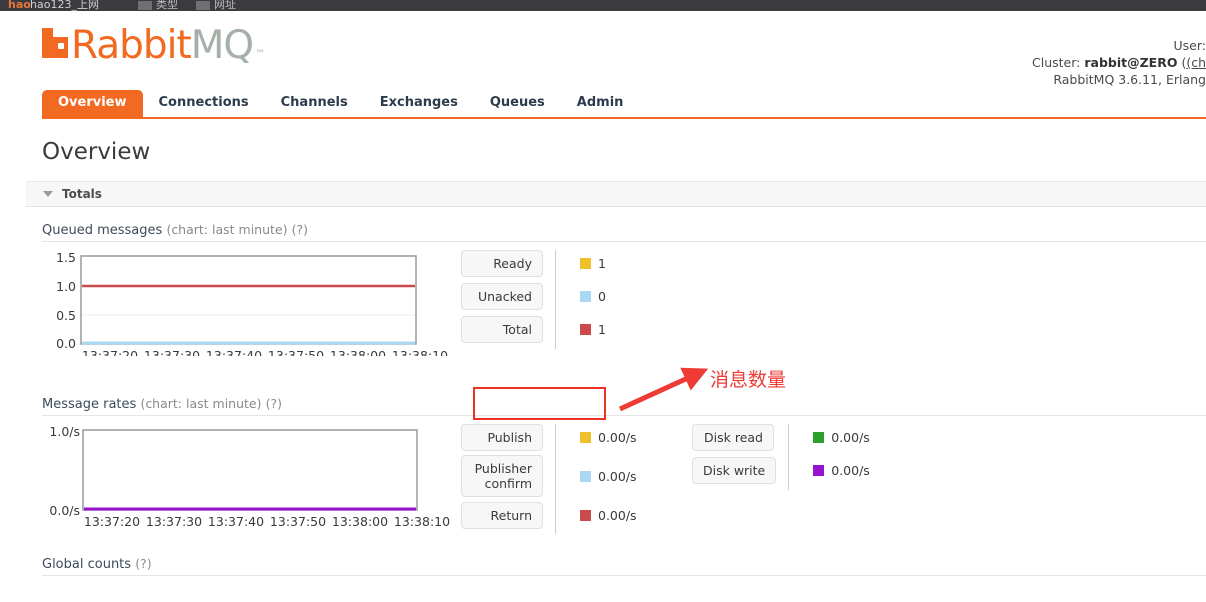 The image size is (1206, 602). Describe the element at coordinates (617, 476) in the screenshot. I see `legend-value-publisher-confirm-text: 0.00/s` at that location.